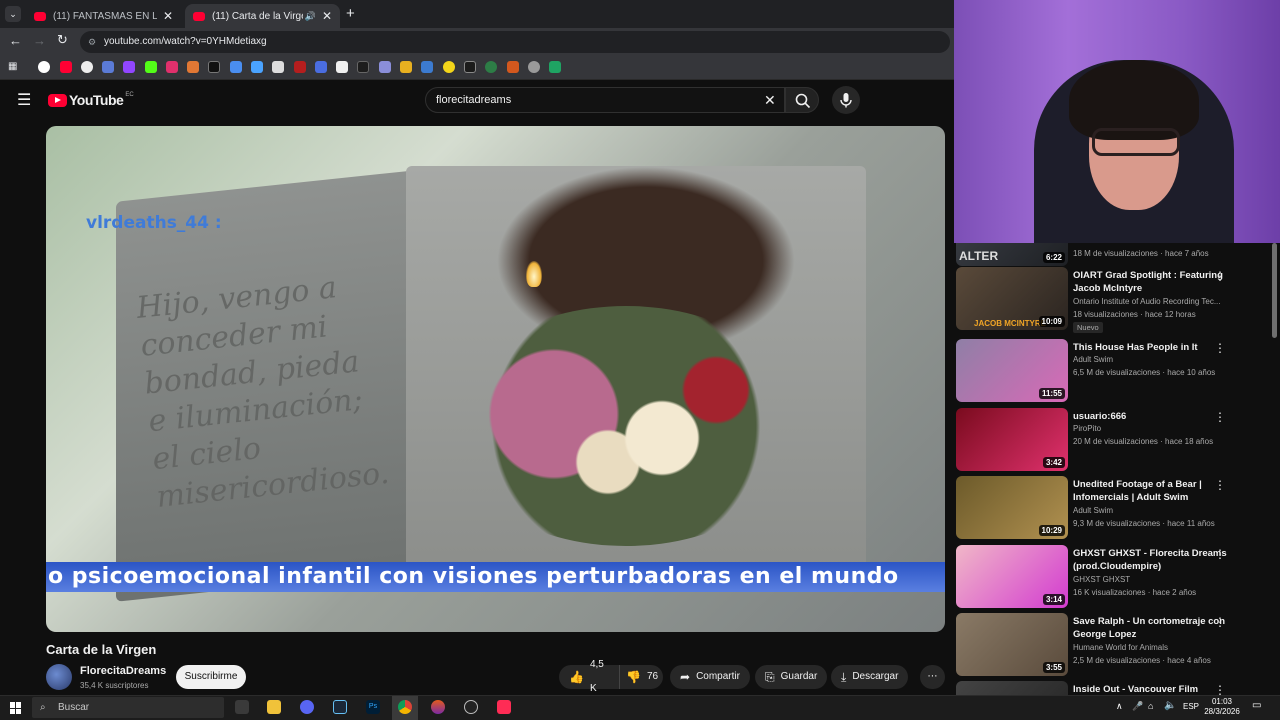 The image size is (1280, 720). What do you see at coordinates (1101, 579) in the screenshot?
I see `recommendation-channel: GHXST GHXST` at bounding box center [1101, 579].